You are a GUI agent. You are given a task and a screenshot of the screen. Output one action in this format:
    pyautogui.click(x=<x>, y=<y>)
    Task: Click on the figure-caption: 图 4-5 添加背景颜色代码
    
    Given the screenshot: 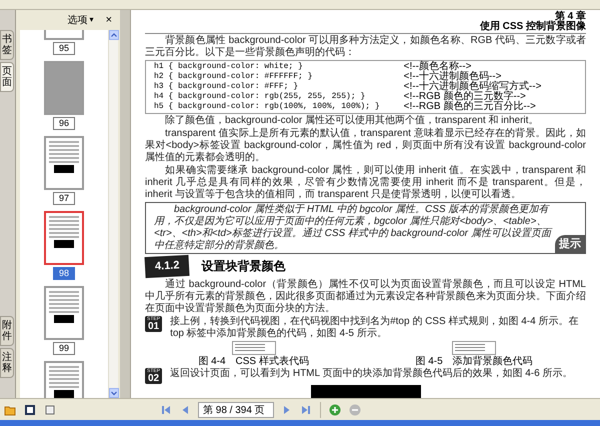 What is the action you would take?
    pyautogui.click(x=474, y=361)
    